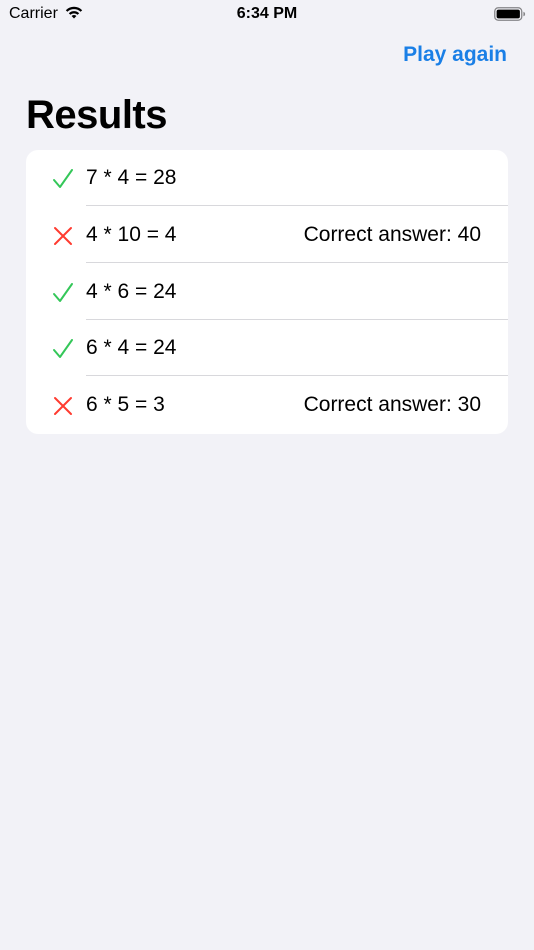 The image size is (534, 950). I want to click on equation-text: 6 * 4 = 24, so click(131, 347).